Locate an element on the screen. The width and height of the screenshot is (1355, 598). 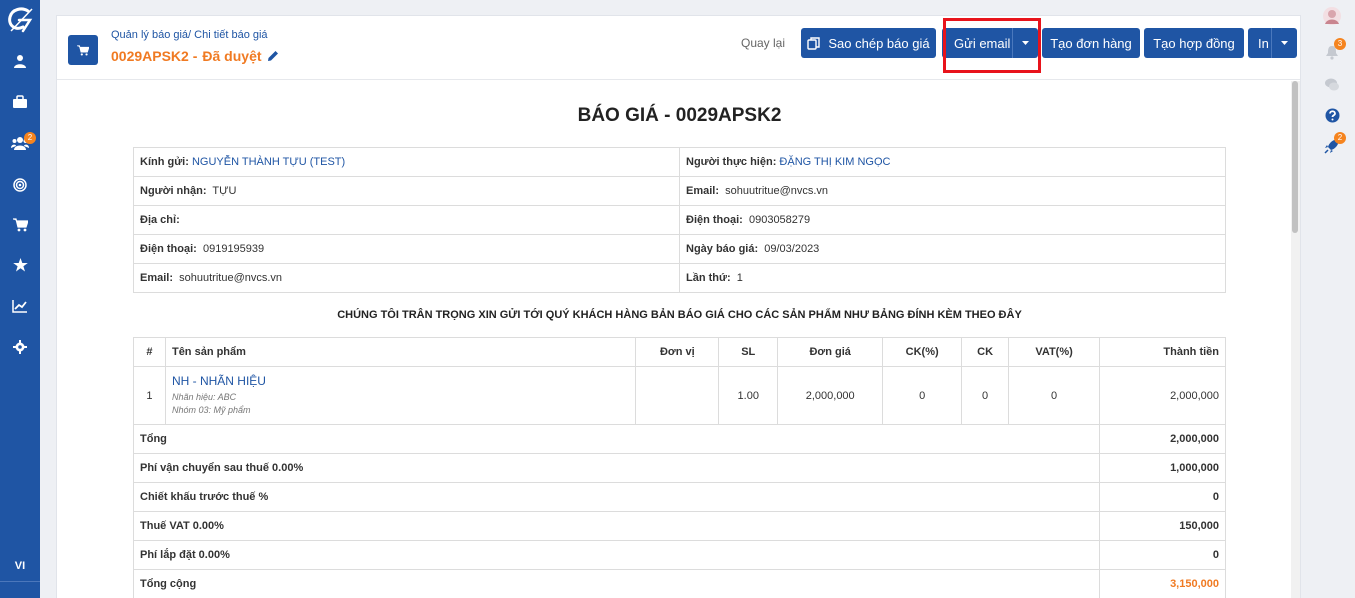
sidebar-item-user is located at coordinates (20, 61).